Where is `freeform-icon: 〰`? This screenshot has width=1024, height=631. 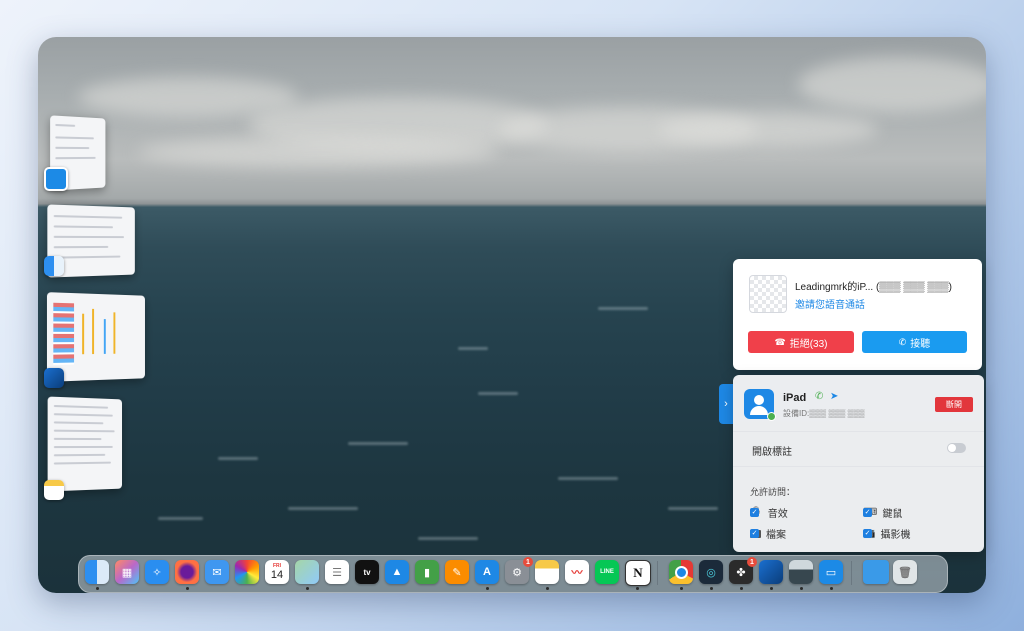 freeform-icon: 〰 is located at coordinates (577, 572).